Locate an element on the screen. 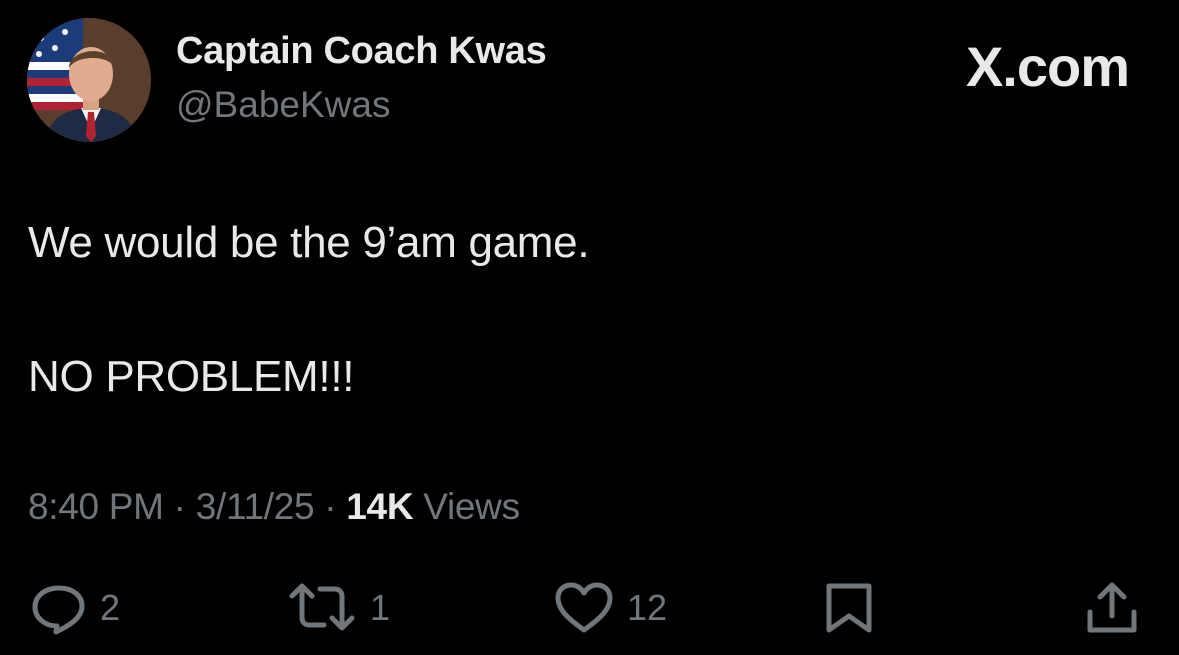  x-logo: X.com is located at coordinates (1047, 66).